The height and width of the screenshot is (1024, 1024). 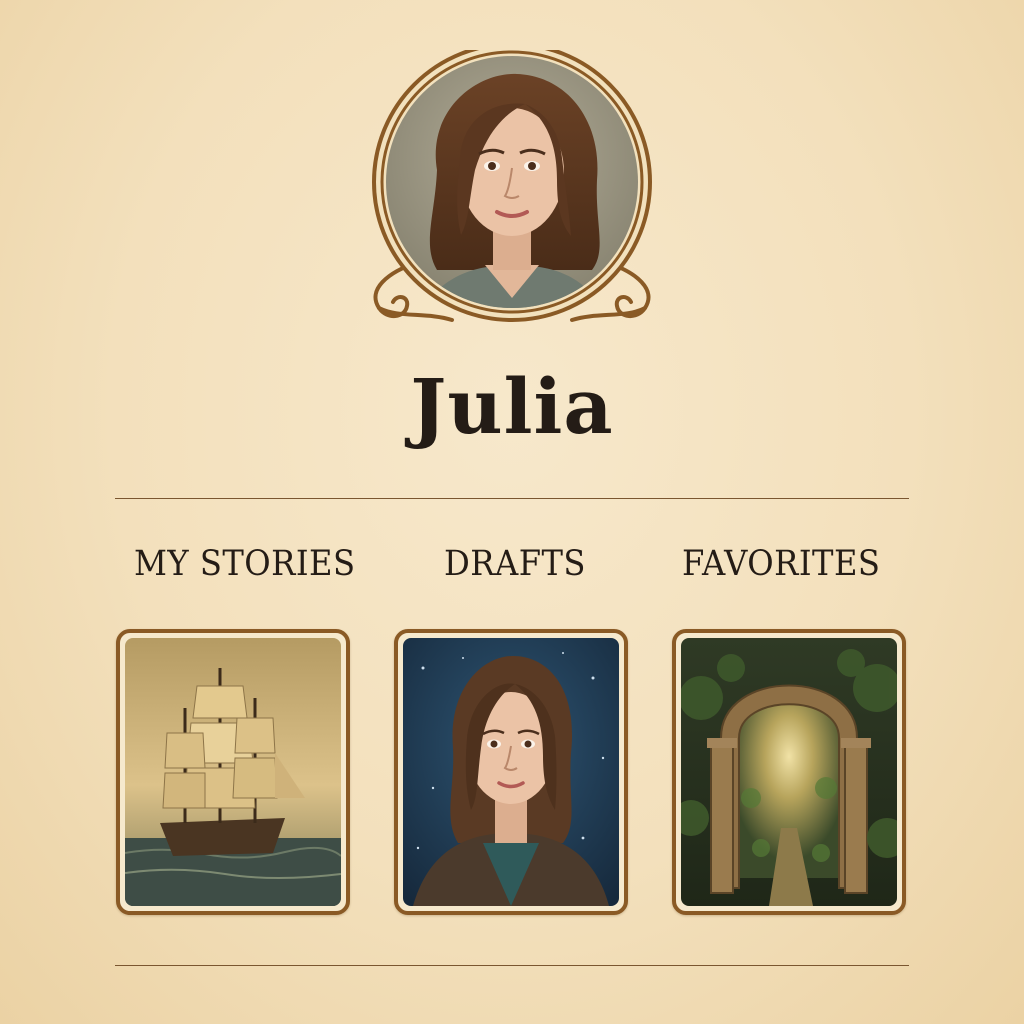 What do you see at coordinates (515, 564) in the screenshot?
I see `tab-drafts: DRAFTS` at bounding box center [515, 564].